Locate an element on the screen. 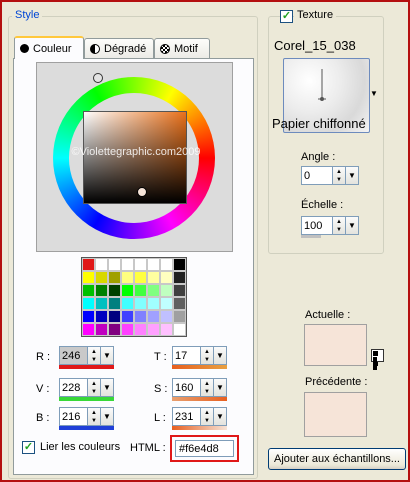 This screenshot has height=482, width=410. swap-colors-icon is located at coordinates (377, 359).